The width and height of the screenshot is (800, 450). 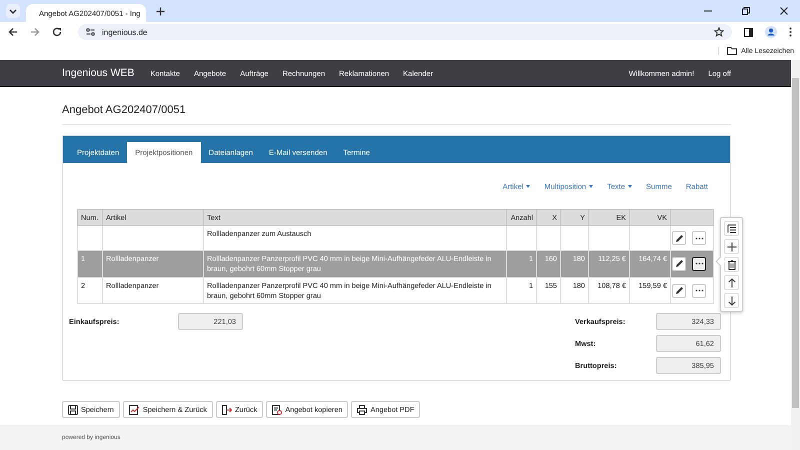 I want to click on profile-icon, so click(x=771, y=32).